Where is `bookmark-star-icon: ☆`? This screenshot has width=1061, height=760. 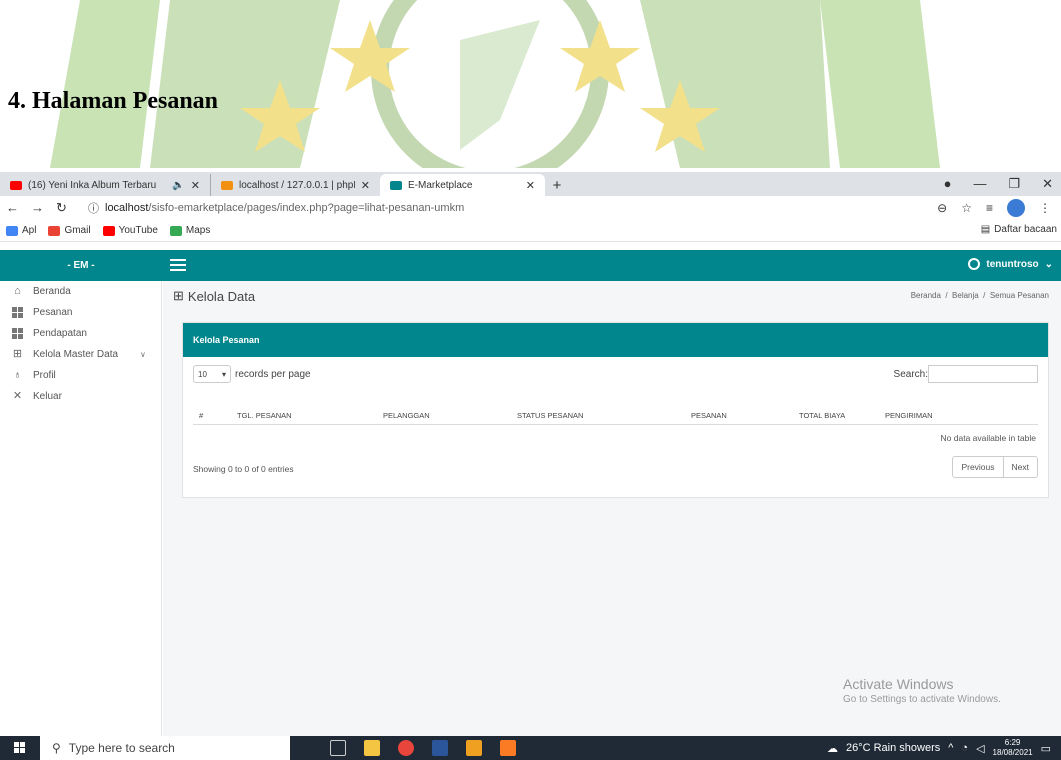
bookmark-star-icon: ☆ is located at coordinates (966, 208).